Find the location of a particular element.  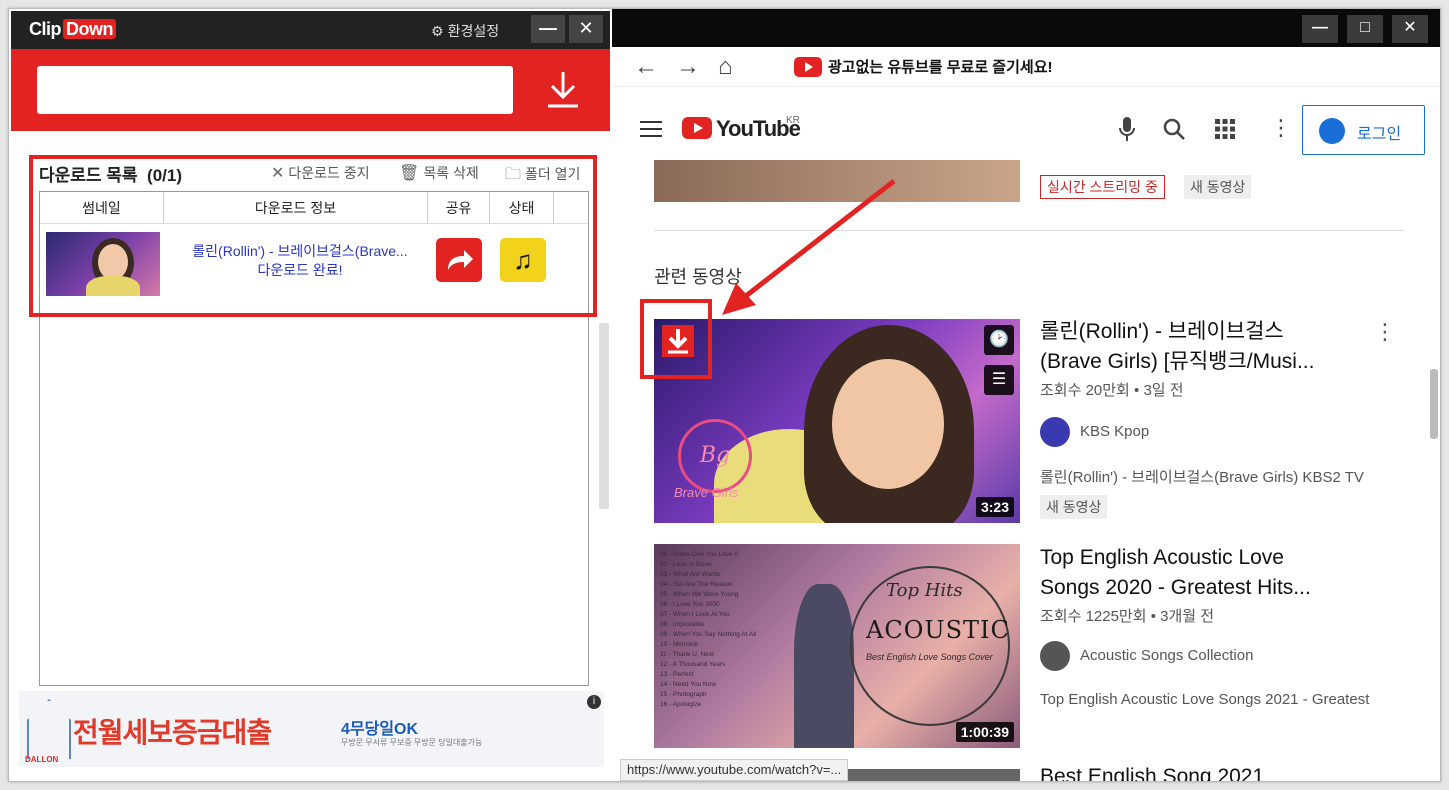

microphone-icon is located at coordinates (1127, 129).